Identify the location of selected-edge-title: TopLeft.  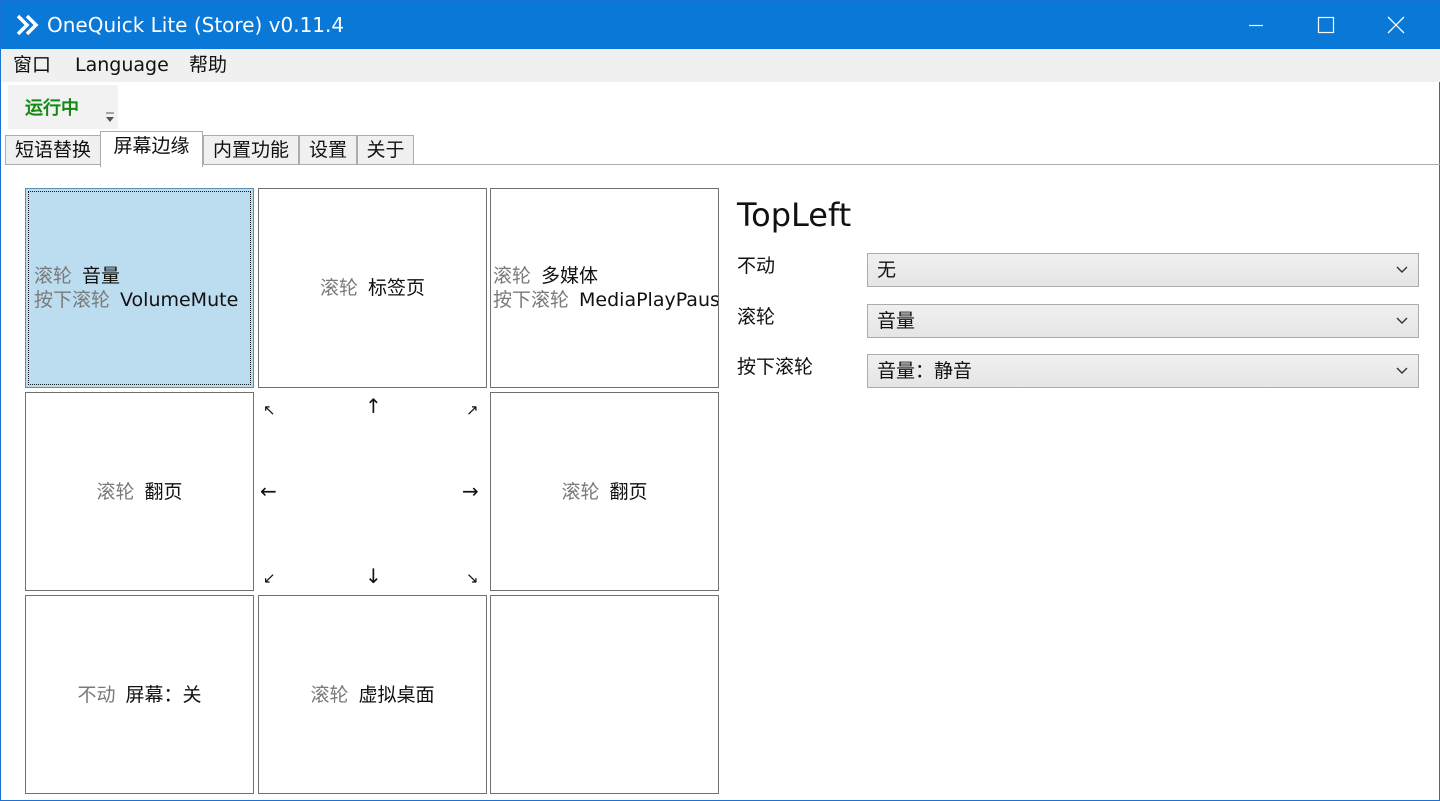
(794, 215).